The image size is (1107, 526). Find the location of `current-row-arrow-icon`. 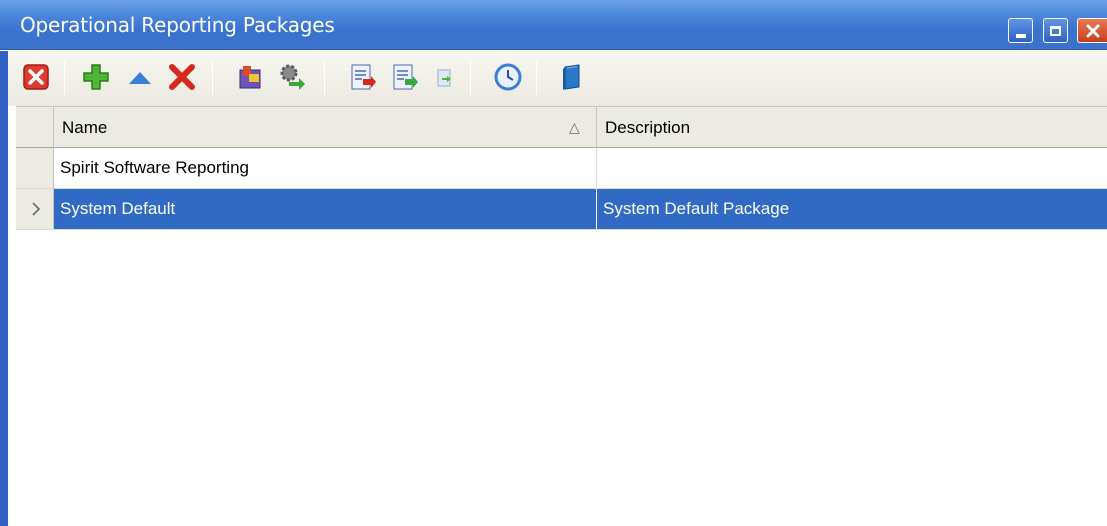

current-row-arrow-icon is located at coordinates (36, 209).